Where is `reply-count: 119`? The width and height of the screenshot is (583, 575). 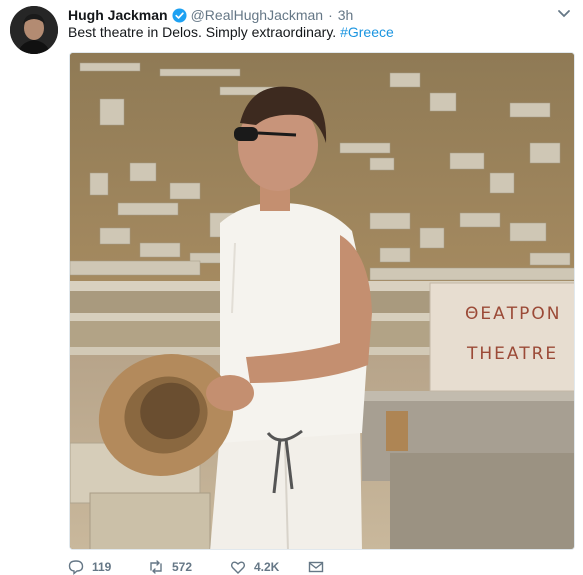
reply-count: 119 is located at coordinates (102, 567).